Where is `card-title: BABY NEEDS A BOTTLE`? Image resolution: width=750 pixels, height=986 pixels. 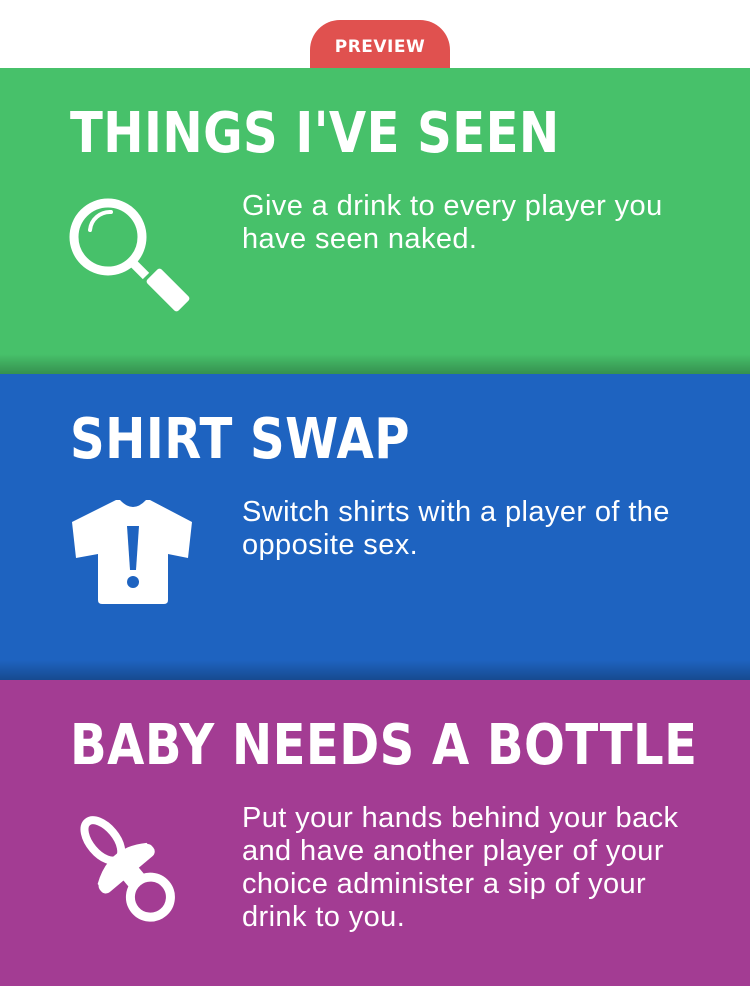 card-title: BABY NEEDS A BOTTLE is located at coordinates (384, 745).